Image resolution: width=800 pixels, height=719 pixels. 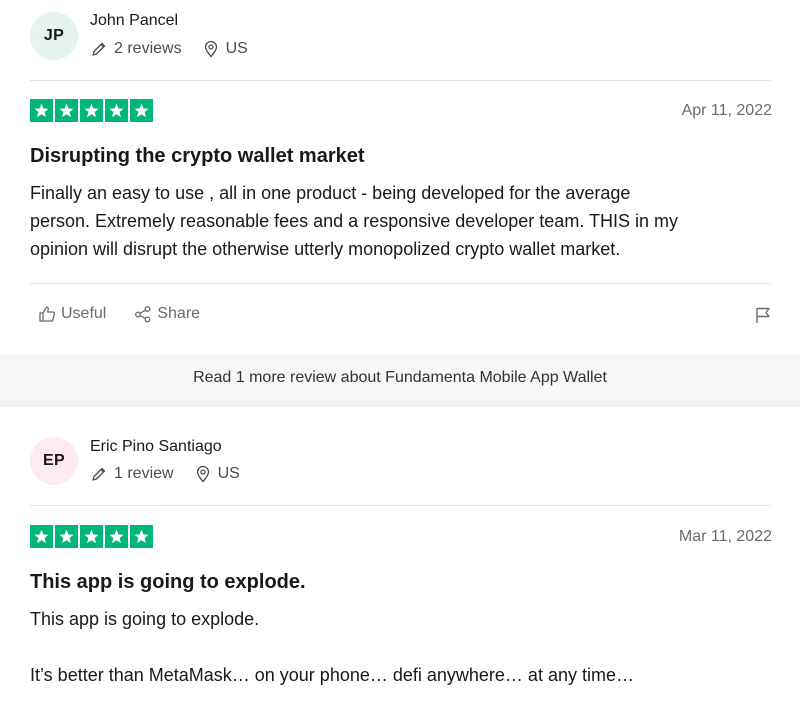 What do you see at coordinates (47, 314) in the screenshot?
I see `thumbs-up-icon` at bounding box center [47, 314].